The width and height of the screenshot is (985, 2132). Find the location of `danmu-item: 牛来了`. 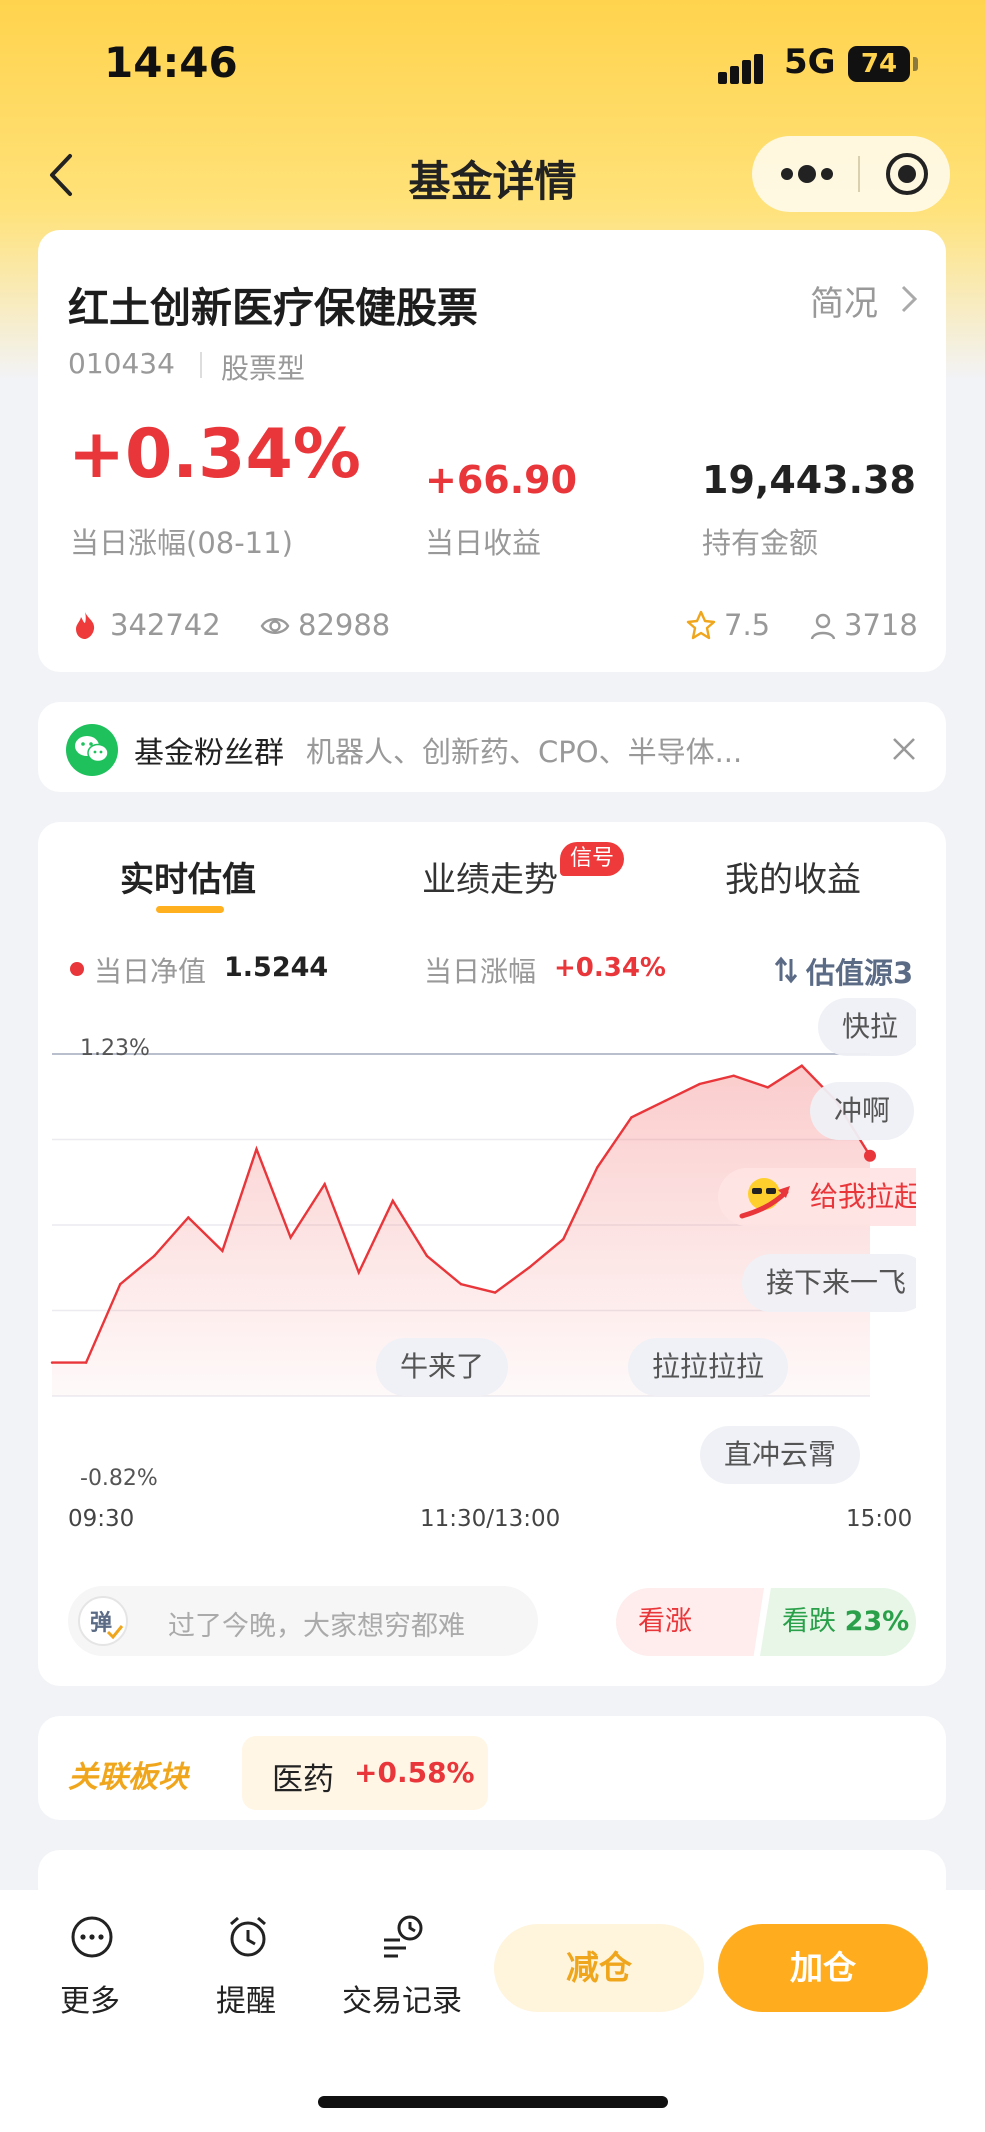

danmu-item: 牛来了 is located at coordinates (442, 1367).